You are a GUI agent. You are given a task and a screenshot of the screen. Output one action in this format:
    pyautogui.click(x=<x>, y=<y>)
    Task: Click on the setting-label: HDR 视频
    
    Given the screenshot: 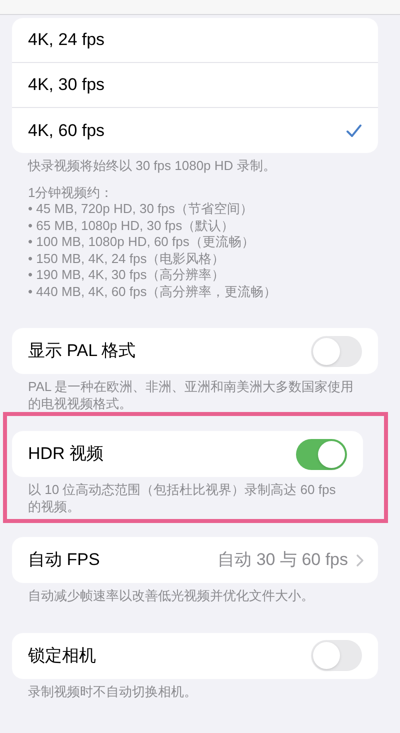 What is the action you would take?
    pyautogui.click(x=66, y=454)
    